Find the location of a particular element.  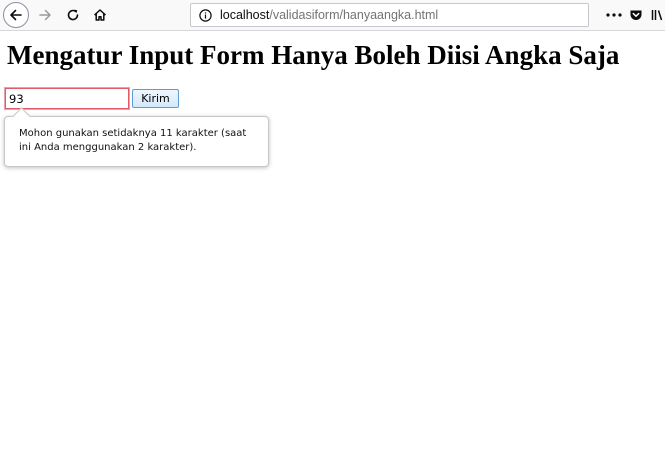

back-button is located at coordinates (16, 15).